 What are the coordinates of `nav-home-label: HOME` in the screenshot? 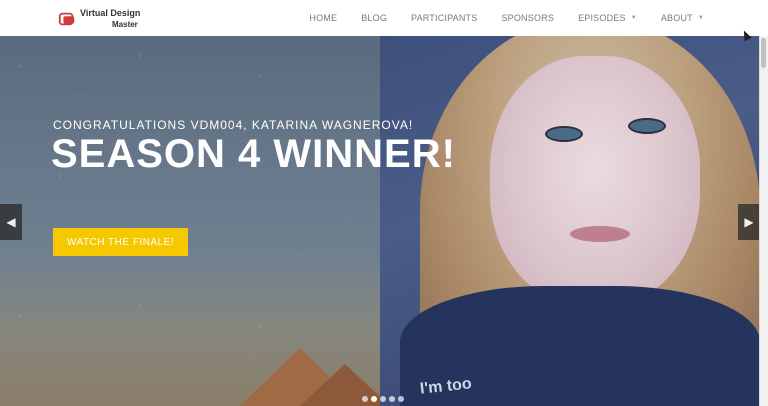 It's located at (323, 18).